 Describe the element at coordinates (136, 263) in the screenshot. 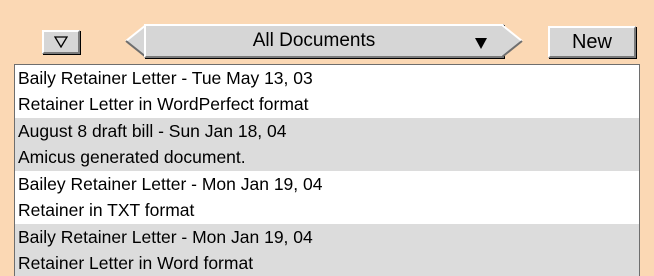

I see `document-description: Retainer Letter in Word format` at that location.